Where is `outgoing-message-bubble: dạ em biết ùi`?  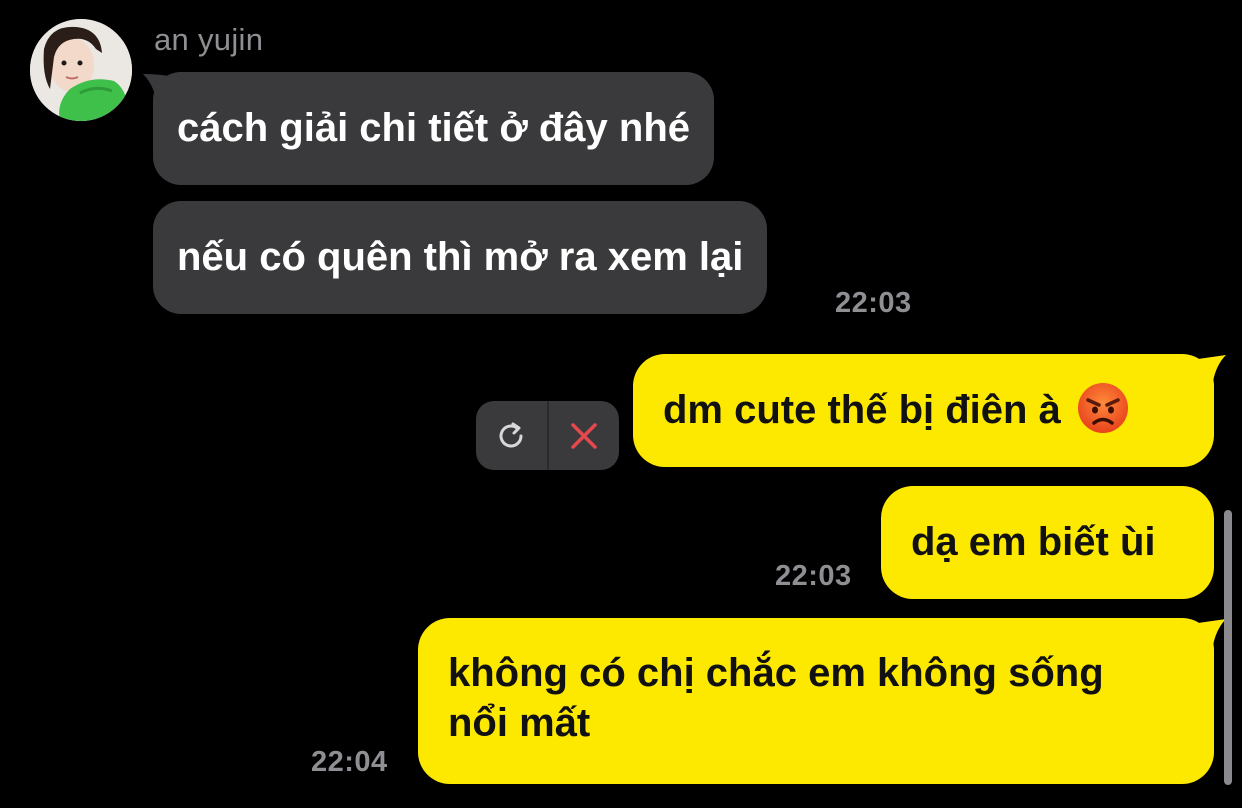 outgoing-message-bubble: dạ em biết ùi is located at coordinates (1047, 542).